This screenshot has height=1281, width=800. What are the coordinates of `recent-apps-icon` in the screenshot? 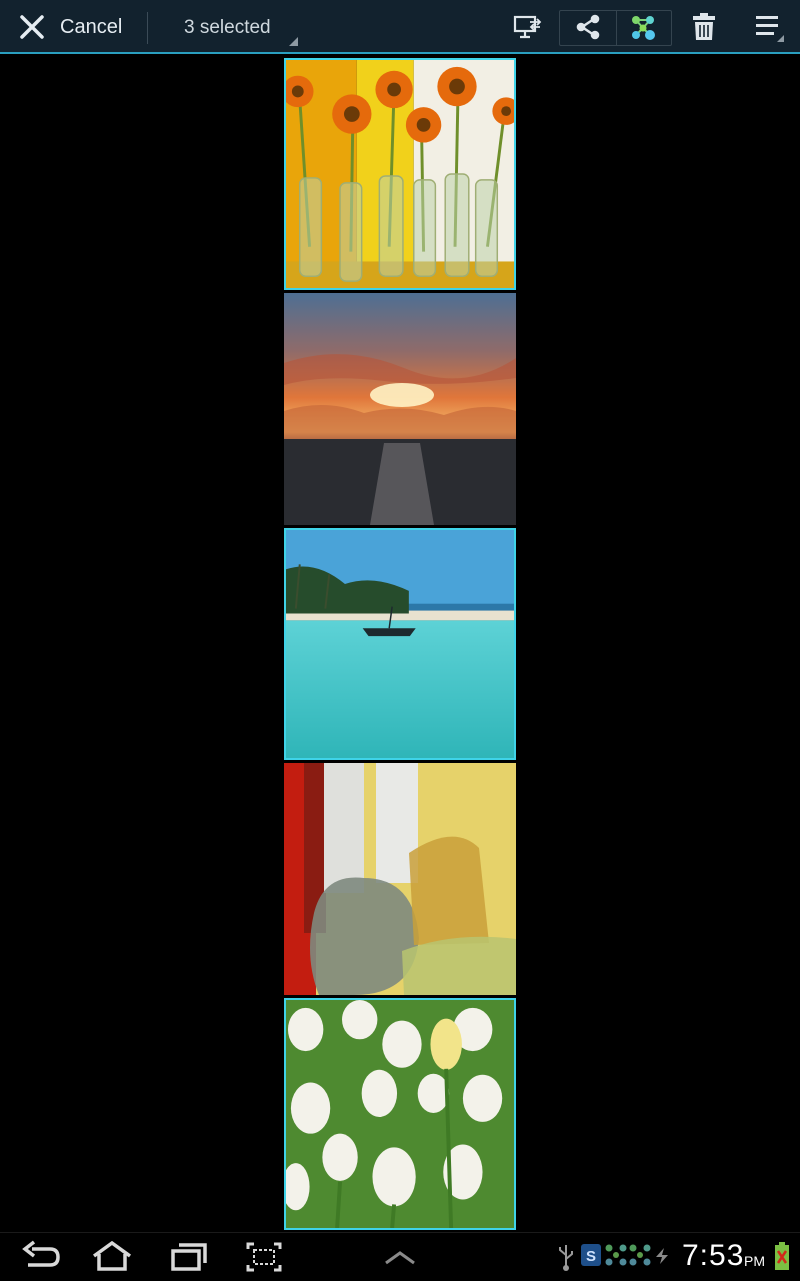 It's located at (189, 1257).